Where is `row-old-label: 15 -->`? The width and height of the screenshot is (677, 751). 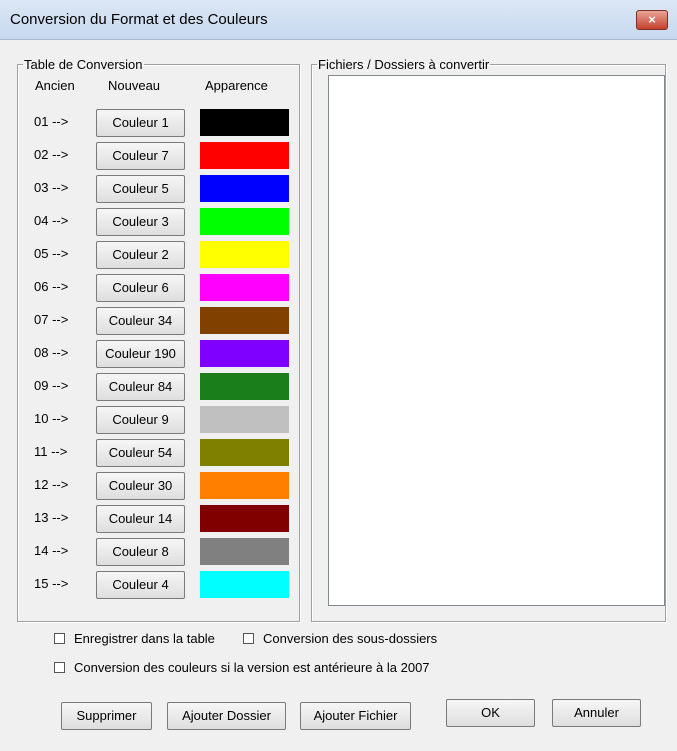
row-old-label: 15 --> is located at coordinates (51, 583).